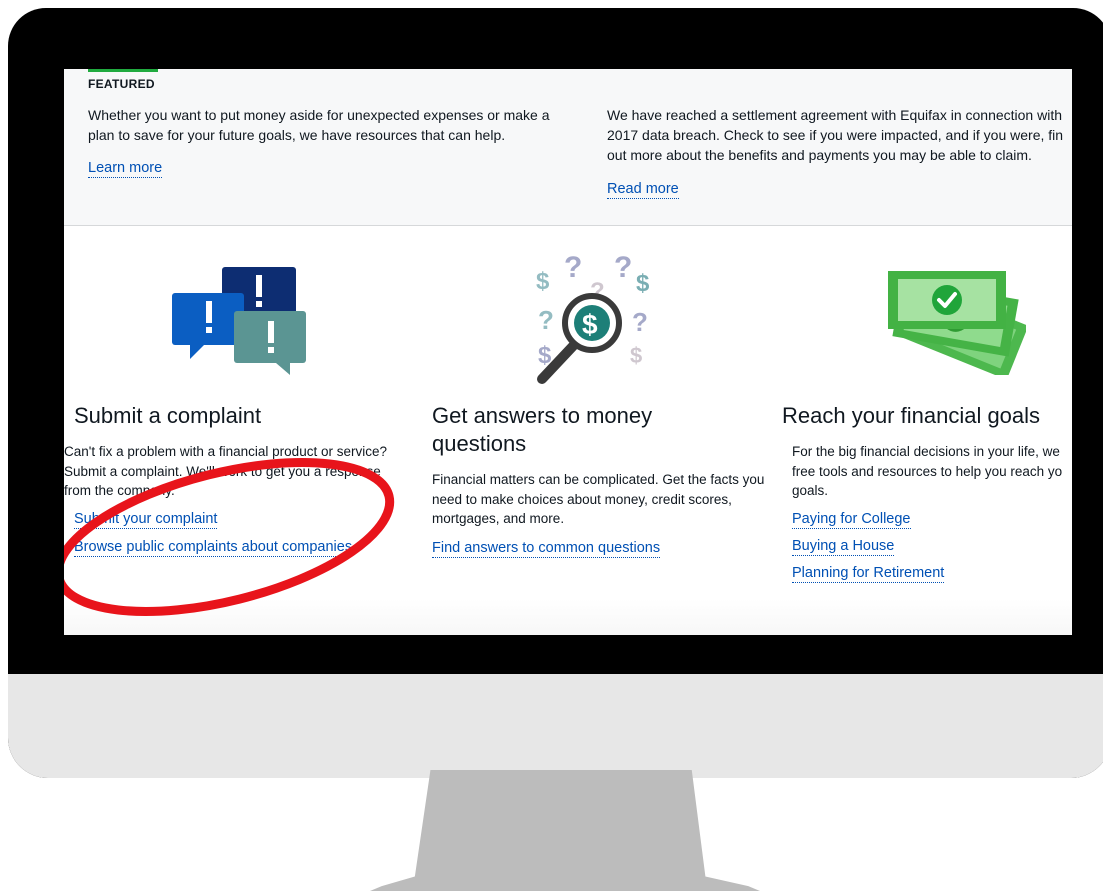 The image size is (1103, 891). What do you see at coordinates (911, 415) in the screenshot?
I see `card-title-financial-goals: Reach your financial goals` at bounding box center [911, 415].